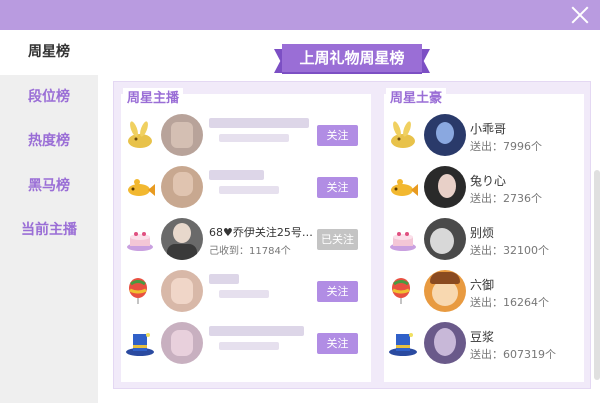 The width and height of the screenshot is (600, 403). What do you see at coordinates (49, 230) in the screenshot?
I see `sidebar-item-current-anchor: 当前主播` at bounding box center [49, 230].